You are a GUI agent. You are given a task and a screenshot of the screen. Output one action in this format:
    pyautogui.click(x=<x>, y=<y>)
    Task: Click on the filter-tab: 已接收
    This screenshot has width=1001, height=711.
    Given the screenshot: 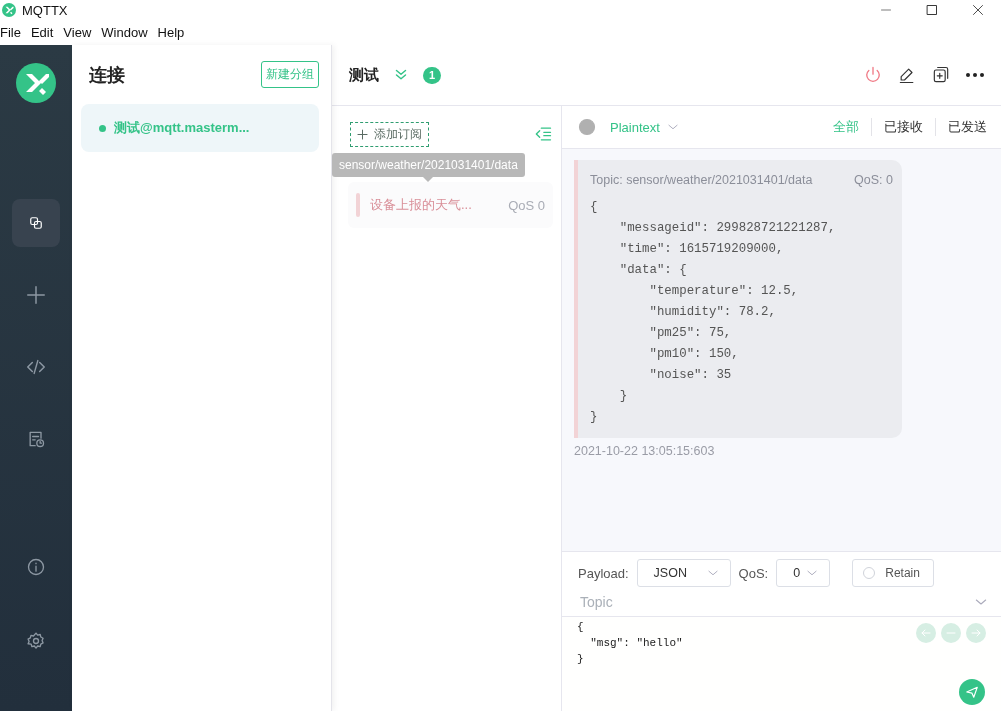 What is the action you would take?
    pyautogui.click(x=903, y=127)
    